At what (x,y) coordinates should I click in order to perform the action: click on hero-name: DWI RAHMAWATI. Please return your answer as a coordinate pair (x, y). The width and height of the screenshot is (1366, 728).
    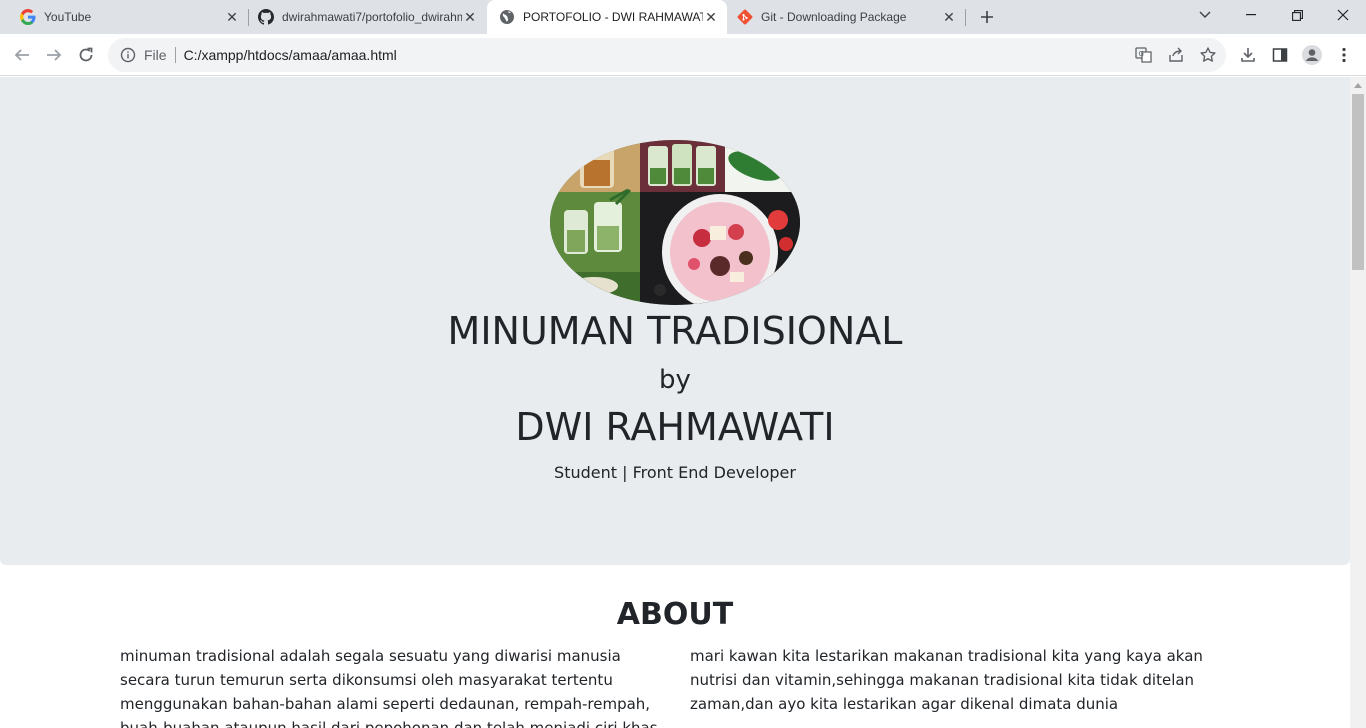
    Looking at the image, I should click on (675, 427).